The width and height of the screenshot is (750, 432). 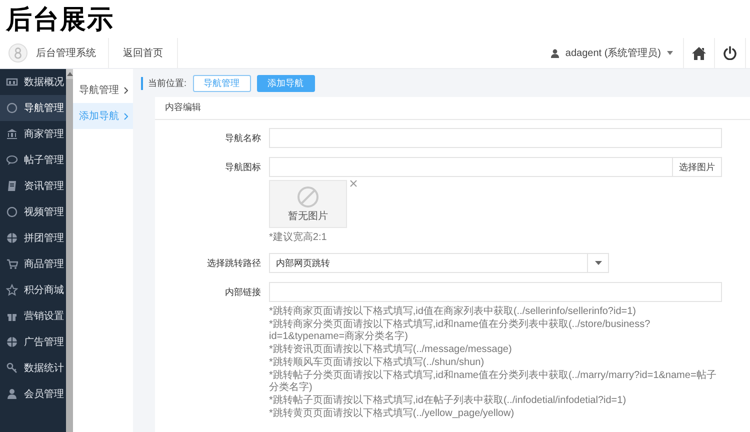 What do you see at coordinates (298, 238) in the screenshot?
I see `hint-text: *建议宽高2:1` at bounding box center [298, 238].